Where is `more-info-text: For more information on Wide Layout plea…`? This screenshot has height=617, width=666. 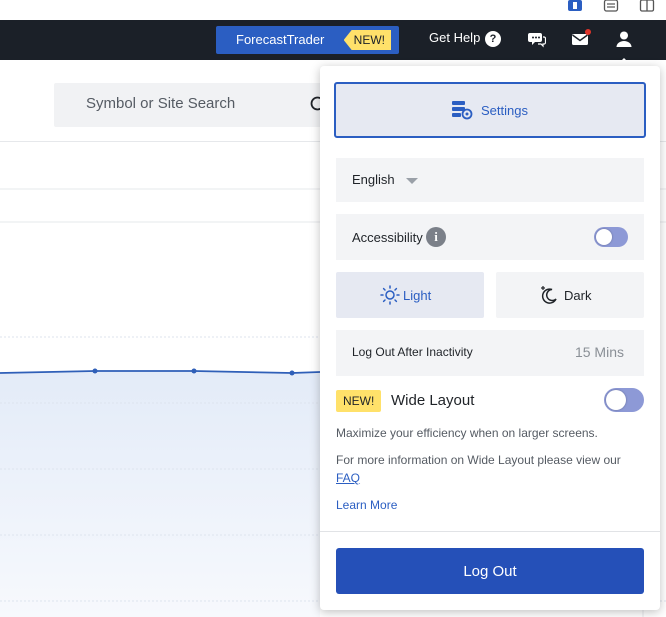 more-info-text: For more information on Wide Layout plea… is located at coordinates (478, 460).